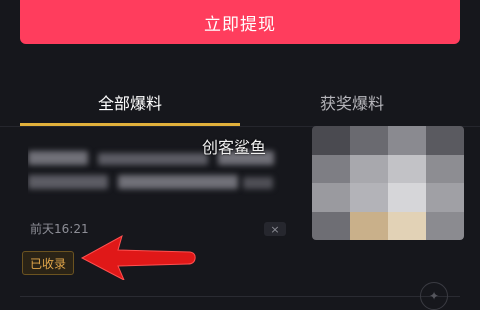 The image size is (480, 310). What do you see at coordinates (130, 102) in the screenshot?
I see `tab-all-reports: 全部爆料` at bounding box center [130, 102].